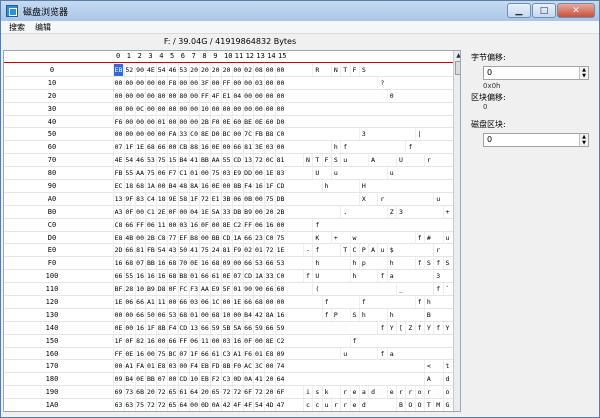 The height and width of the screenshot is (418, 600). What do you see at coordinates (247, 211) in the screenshot?
I see `hex-byte-cell: B9` at bounding box center [247, 211].